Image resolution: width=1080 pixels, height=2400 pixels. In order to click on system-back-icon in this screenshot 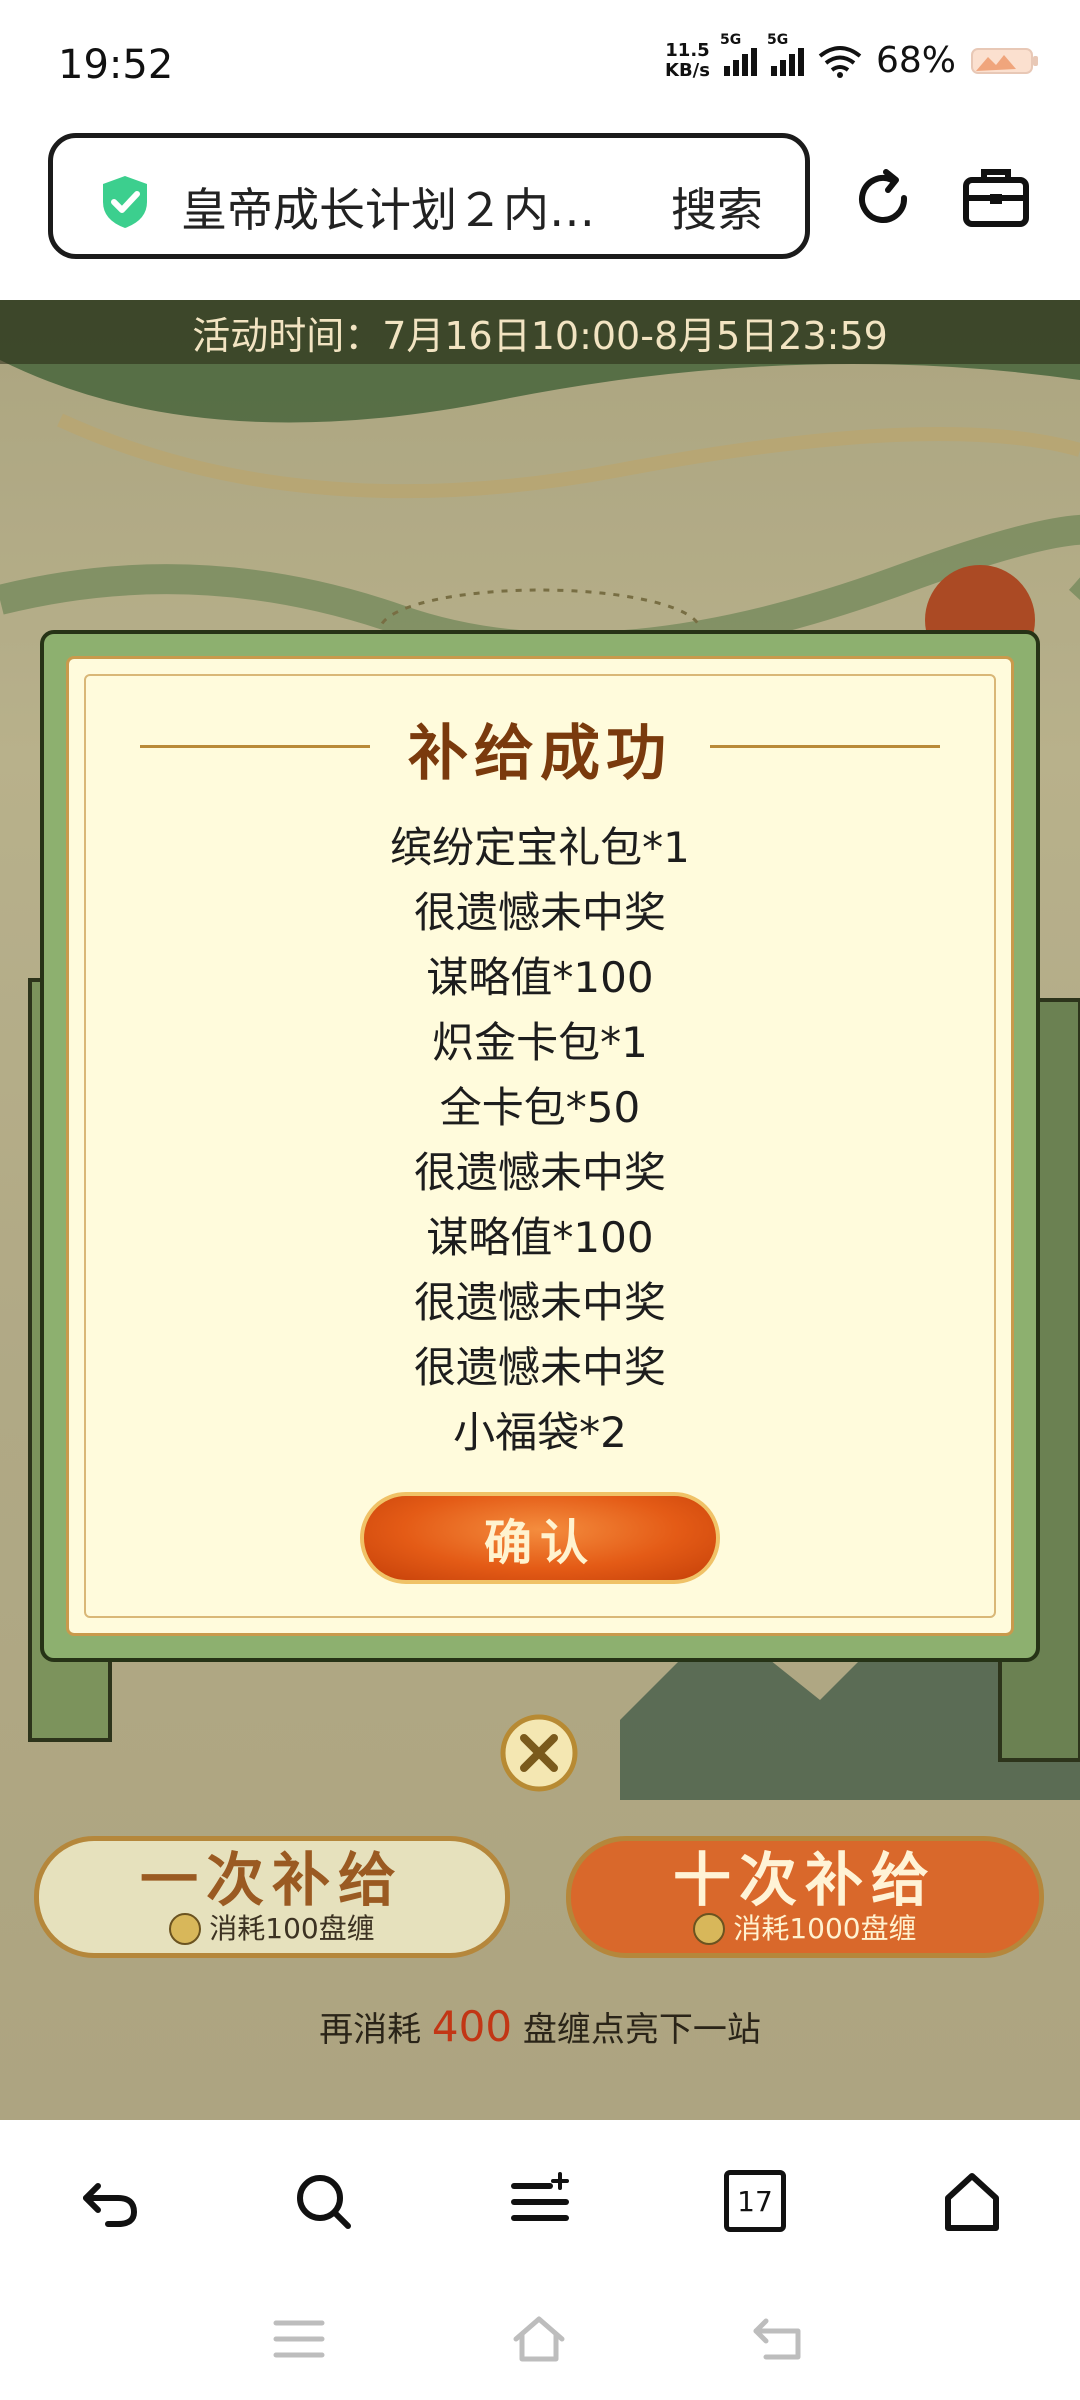, I will do `click(779, 2339)`.